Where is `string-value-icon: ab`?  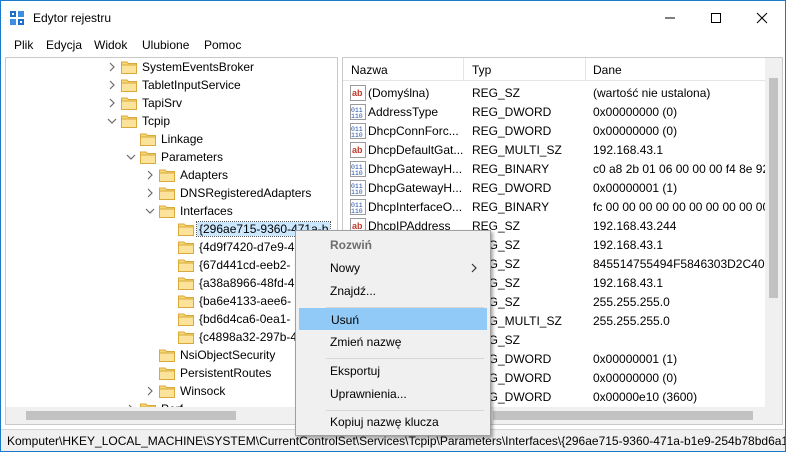
string-value-icon: ab is located at coordinates (358, 150).